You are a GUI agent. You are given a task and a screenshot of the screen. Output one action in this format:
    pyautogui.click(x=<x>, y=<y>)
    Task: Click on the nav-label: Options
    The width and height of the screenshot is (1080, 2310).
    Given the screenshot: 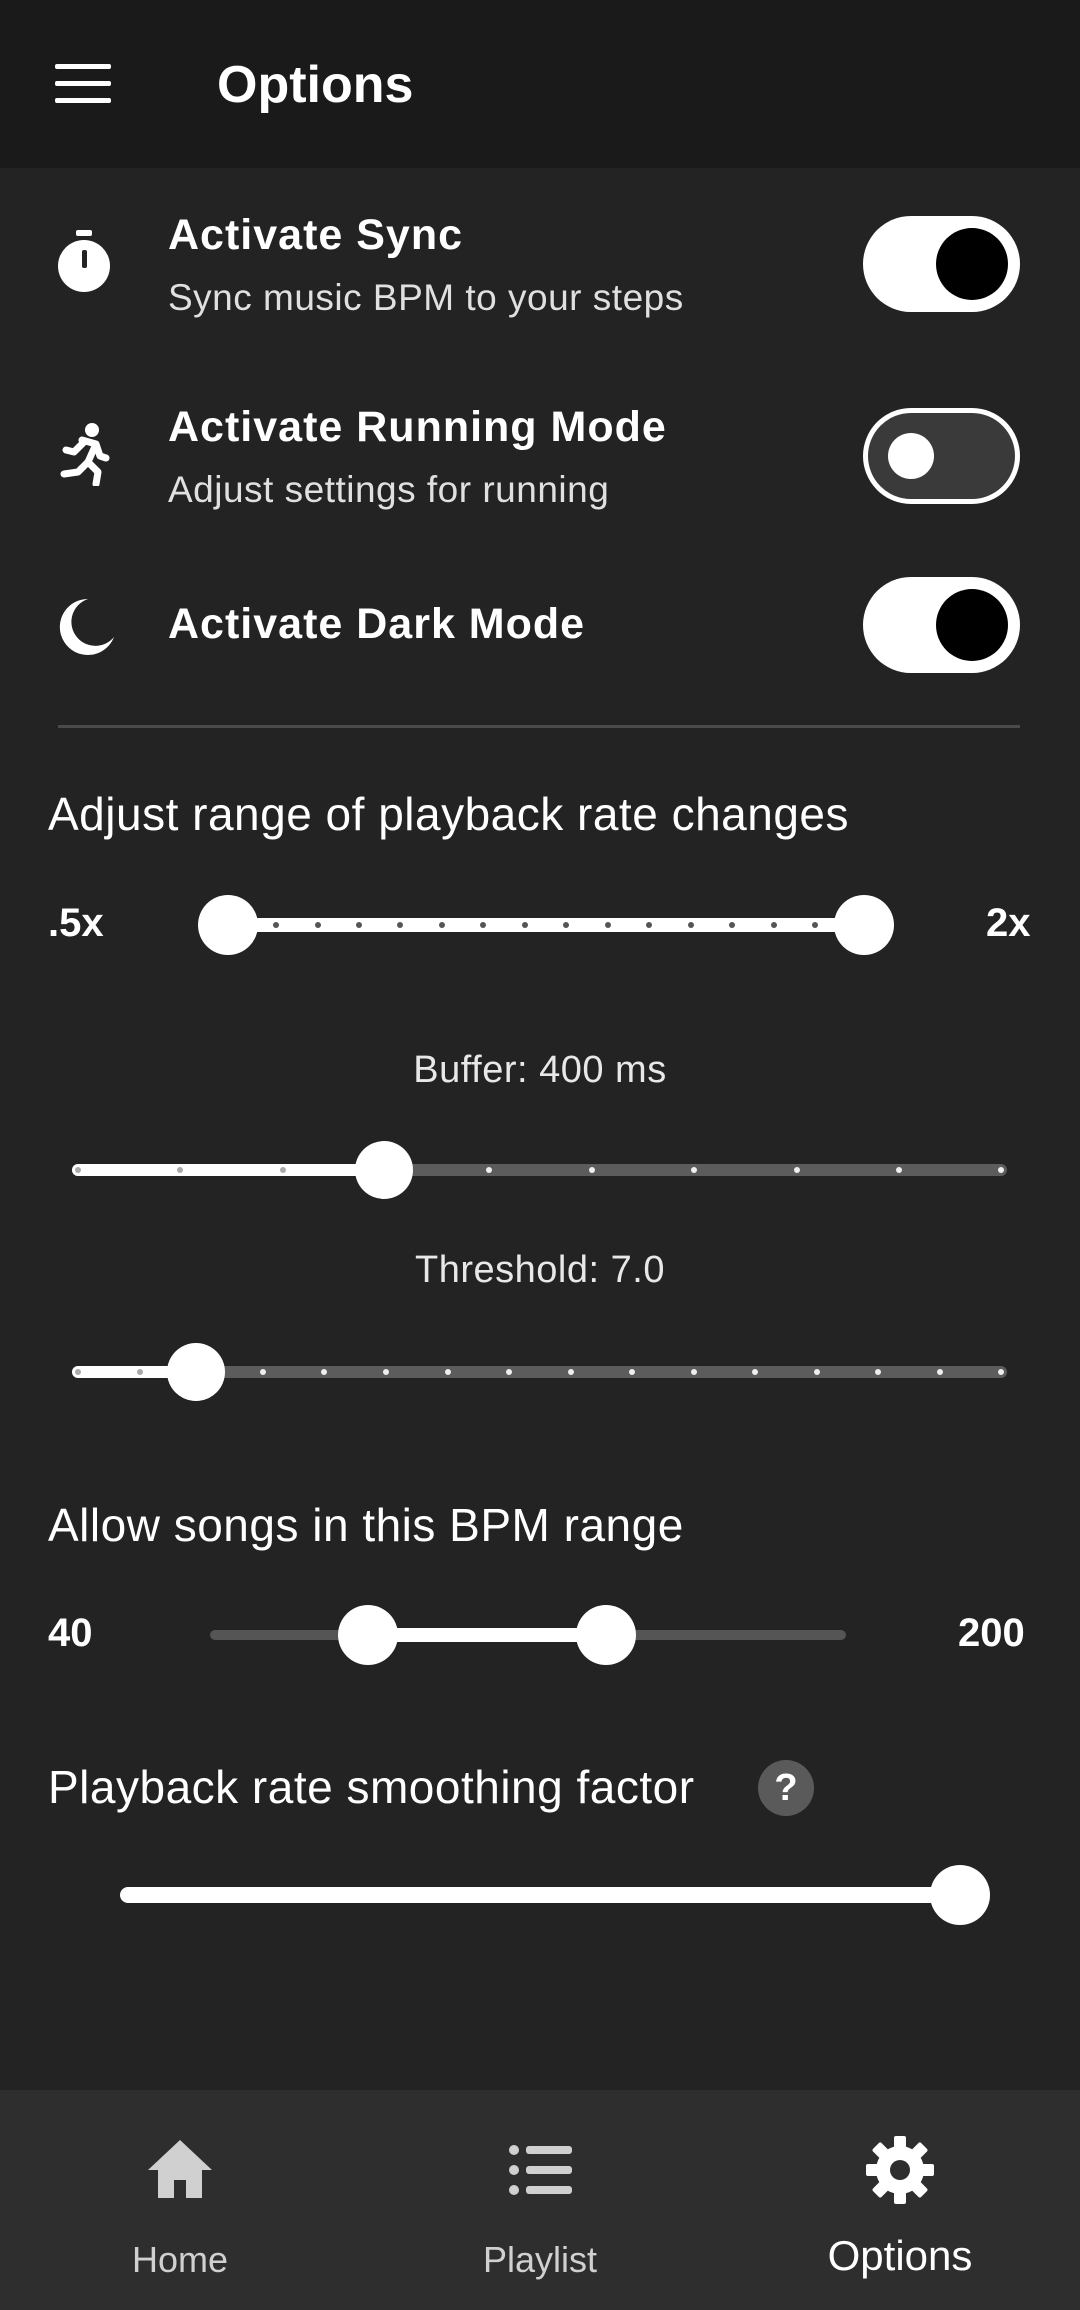 What is the action you would take?
    pyautogui.click(x=900, y=2255)
    